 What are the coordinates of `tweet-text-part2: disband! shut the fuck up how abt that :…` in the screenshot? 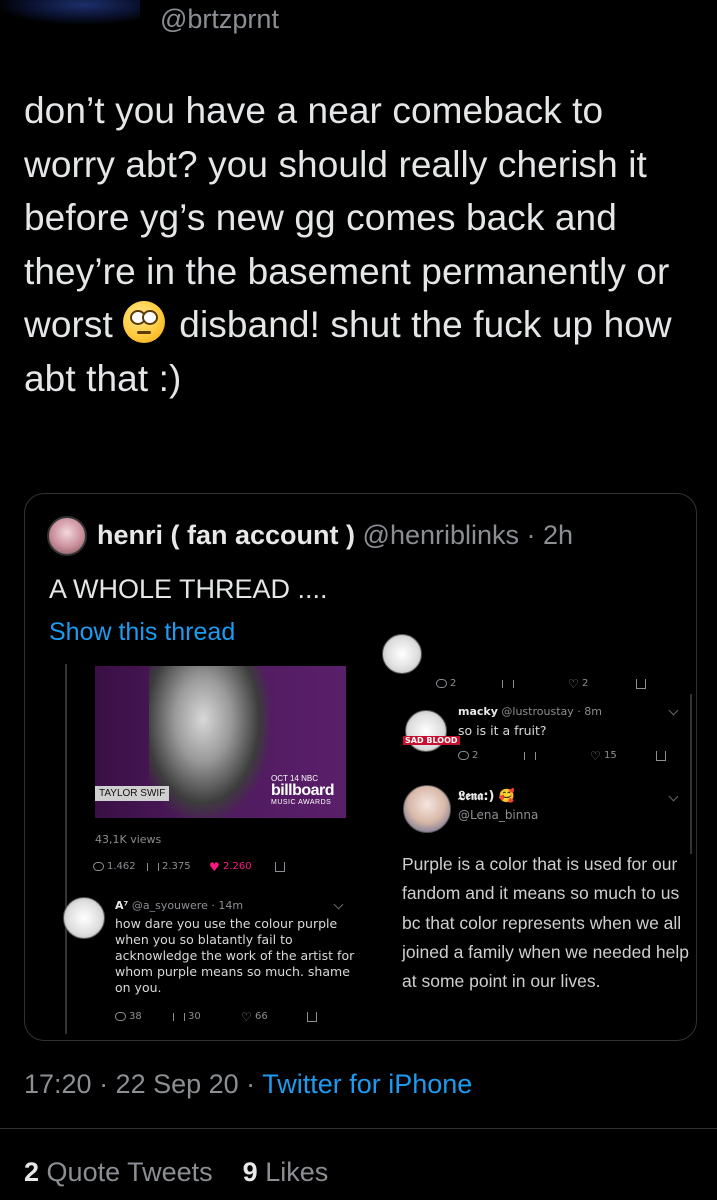 It's located at (348, 351).